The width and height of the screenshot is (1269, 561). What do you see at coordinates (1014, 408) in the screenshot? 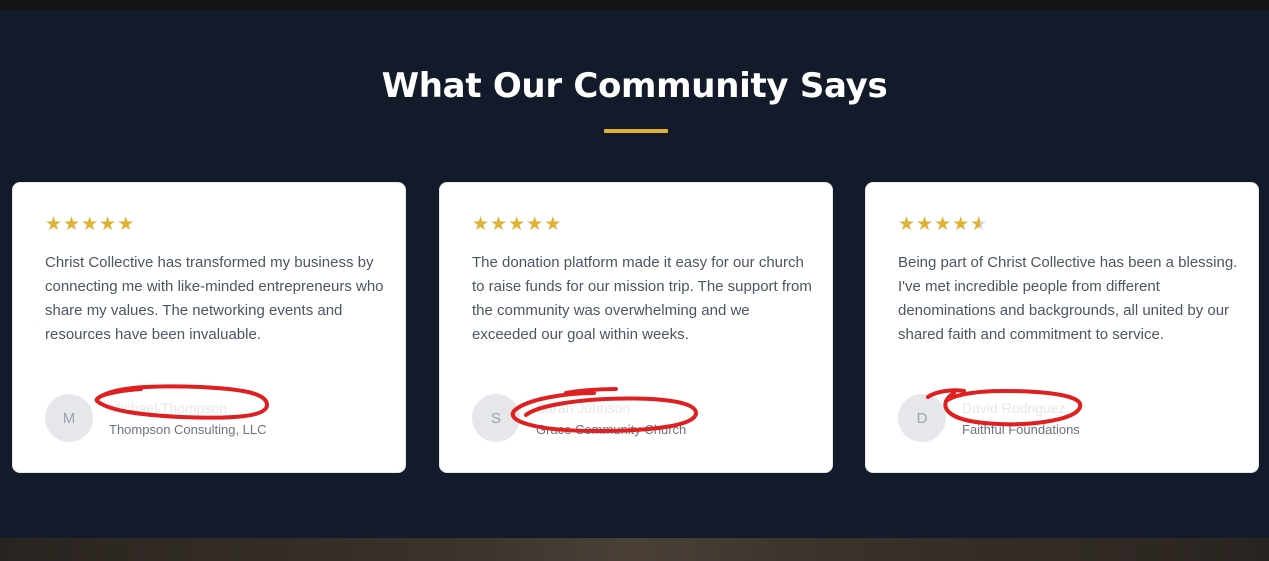
I see `author-name: David Rodriguez` at bounding box center [1014, 408].